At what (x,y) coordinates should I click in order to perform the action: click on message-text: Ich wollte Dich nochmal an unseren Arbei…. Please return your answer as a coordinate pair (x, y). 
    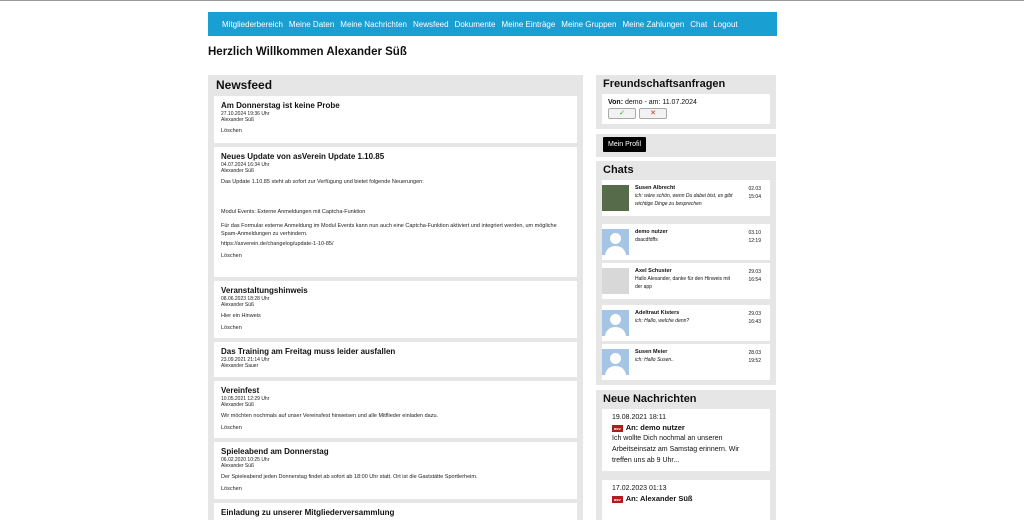
    Looking at the image, I should click on (676, 449).